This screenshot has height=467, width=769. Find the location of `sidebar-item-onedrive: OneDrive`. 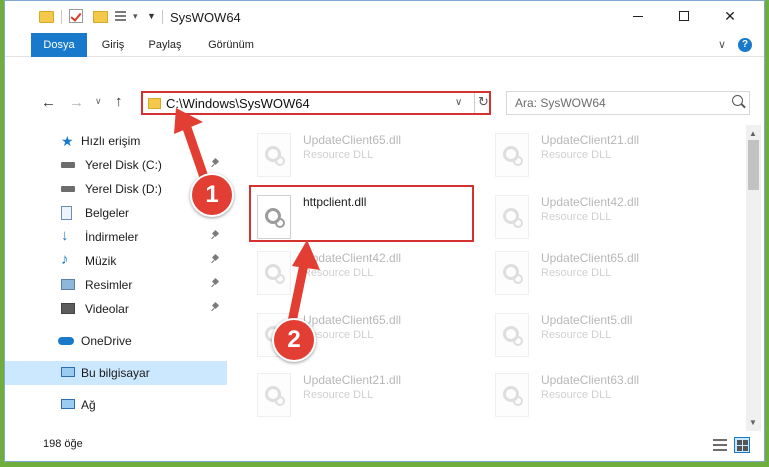

sidebar-item-onedrive: OneDrive is located at coordinates (116, 341).